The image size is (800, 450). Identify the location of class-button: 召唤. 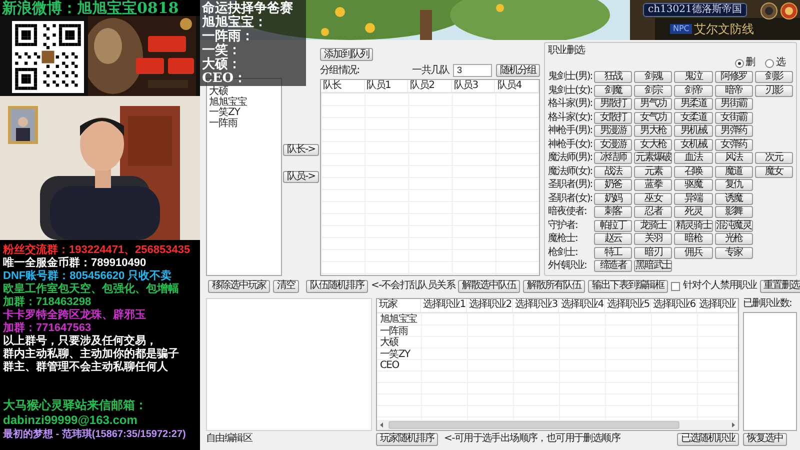
(693, 172).